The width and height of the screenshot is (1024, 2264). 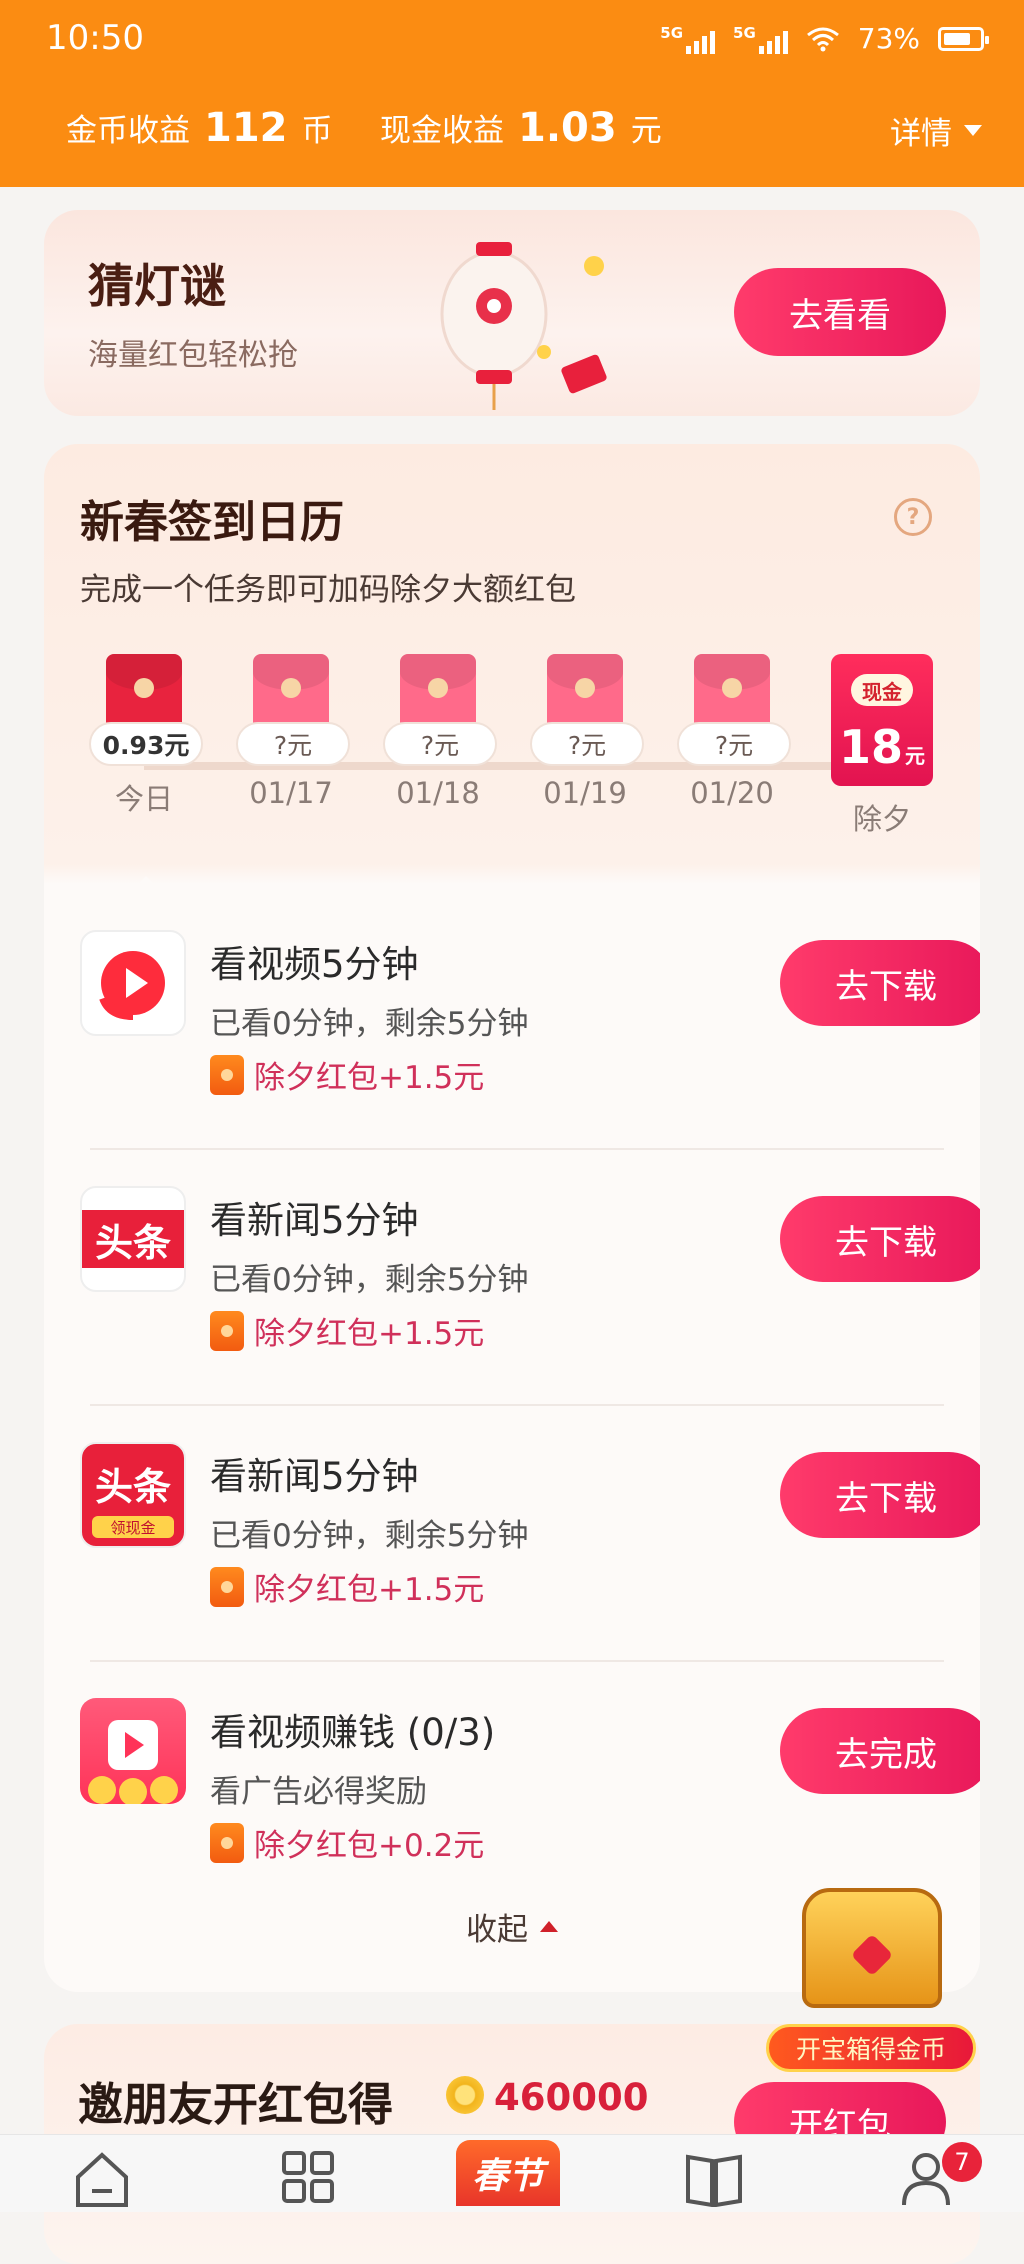 I want to click on chevron-up-icon, so click(x=549, y=1926).